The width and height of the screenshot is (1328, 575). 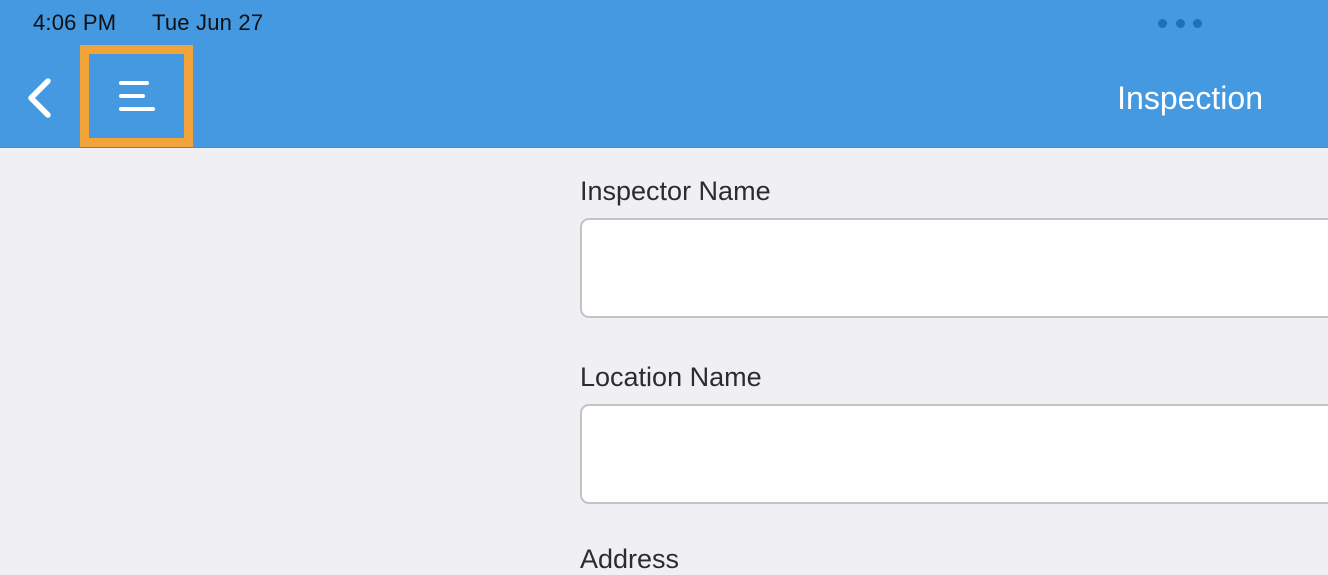 What do you see at coordinates (671, 377) in the screenshot?
I see `location-name-label: Location Name` at bounding box center [671, 377].